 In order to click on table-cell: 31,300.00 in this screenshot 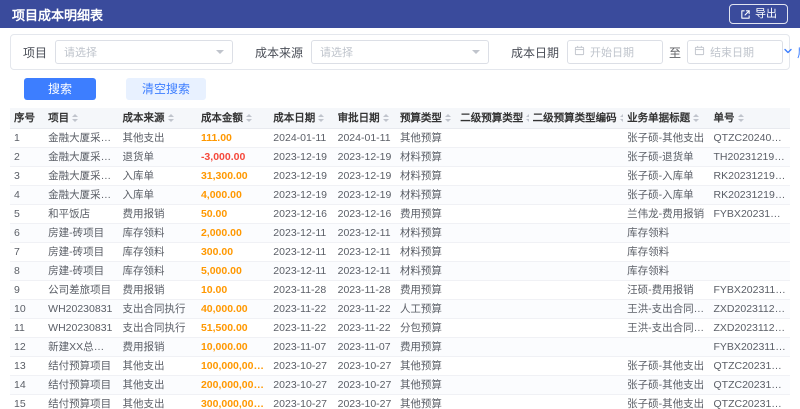, I will do `click(233, 176)`.